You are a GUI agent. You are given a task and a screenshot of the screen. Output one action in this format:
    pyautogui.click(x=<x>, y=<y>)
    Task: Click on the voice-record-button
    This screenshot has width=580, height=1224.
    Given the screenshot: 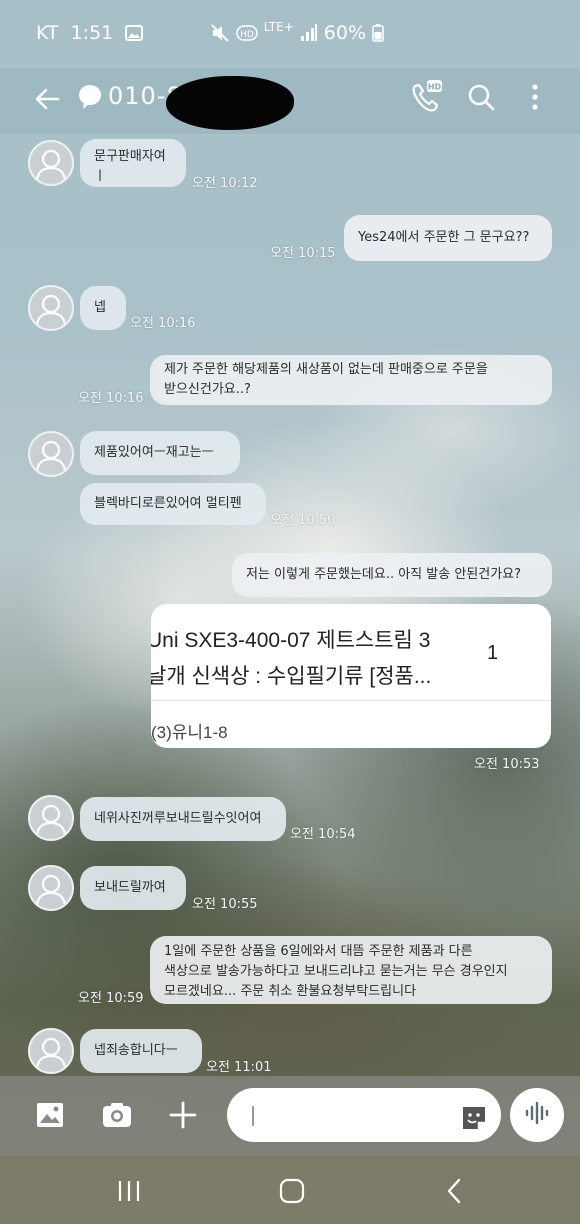 What is the action you would take?
    pyautogui.click(x=537, y=1115)
    